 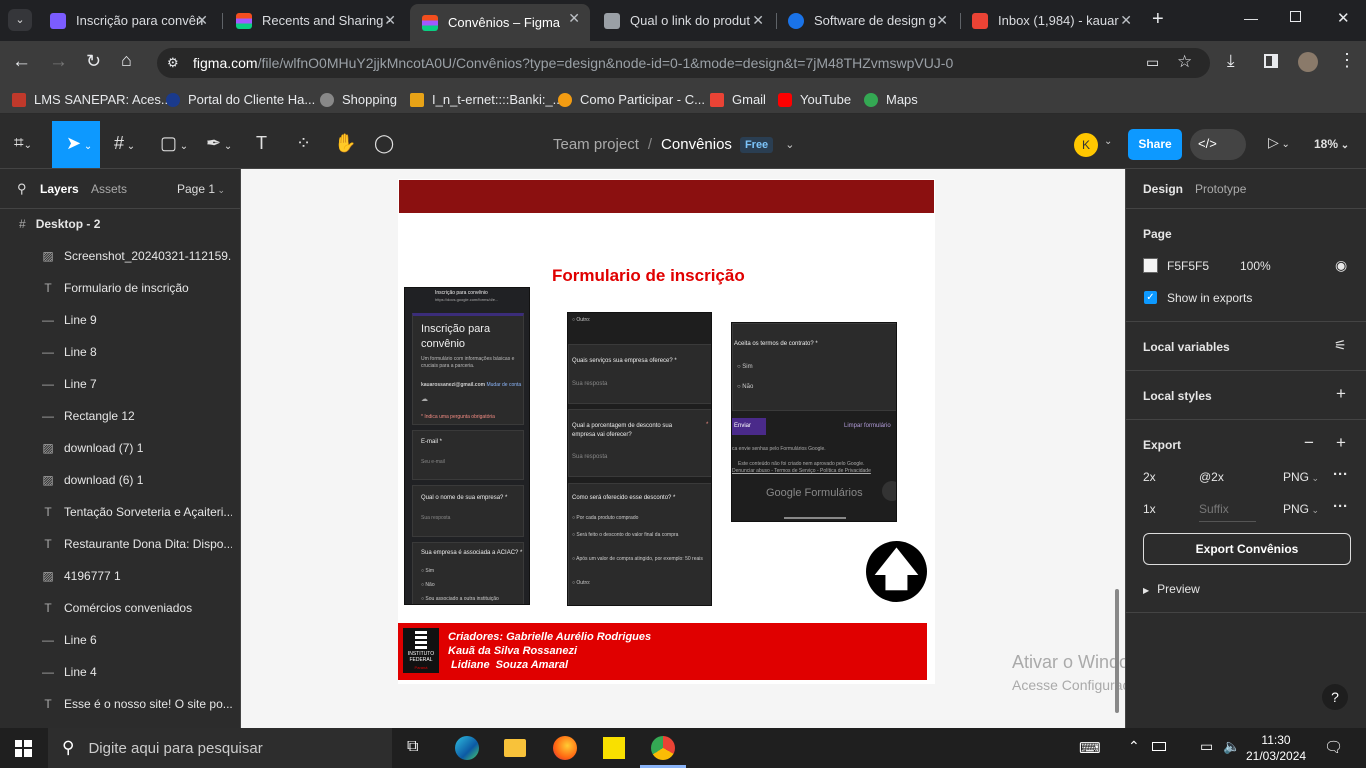 What do you see at coordinates (315, 20) in the screenshot?
I see `browser-tab: Recents and Sharing - ✕` at bounding box center [315, 20].